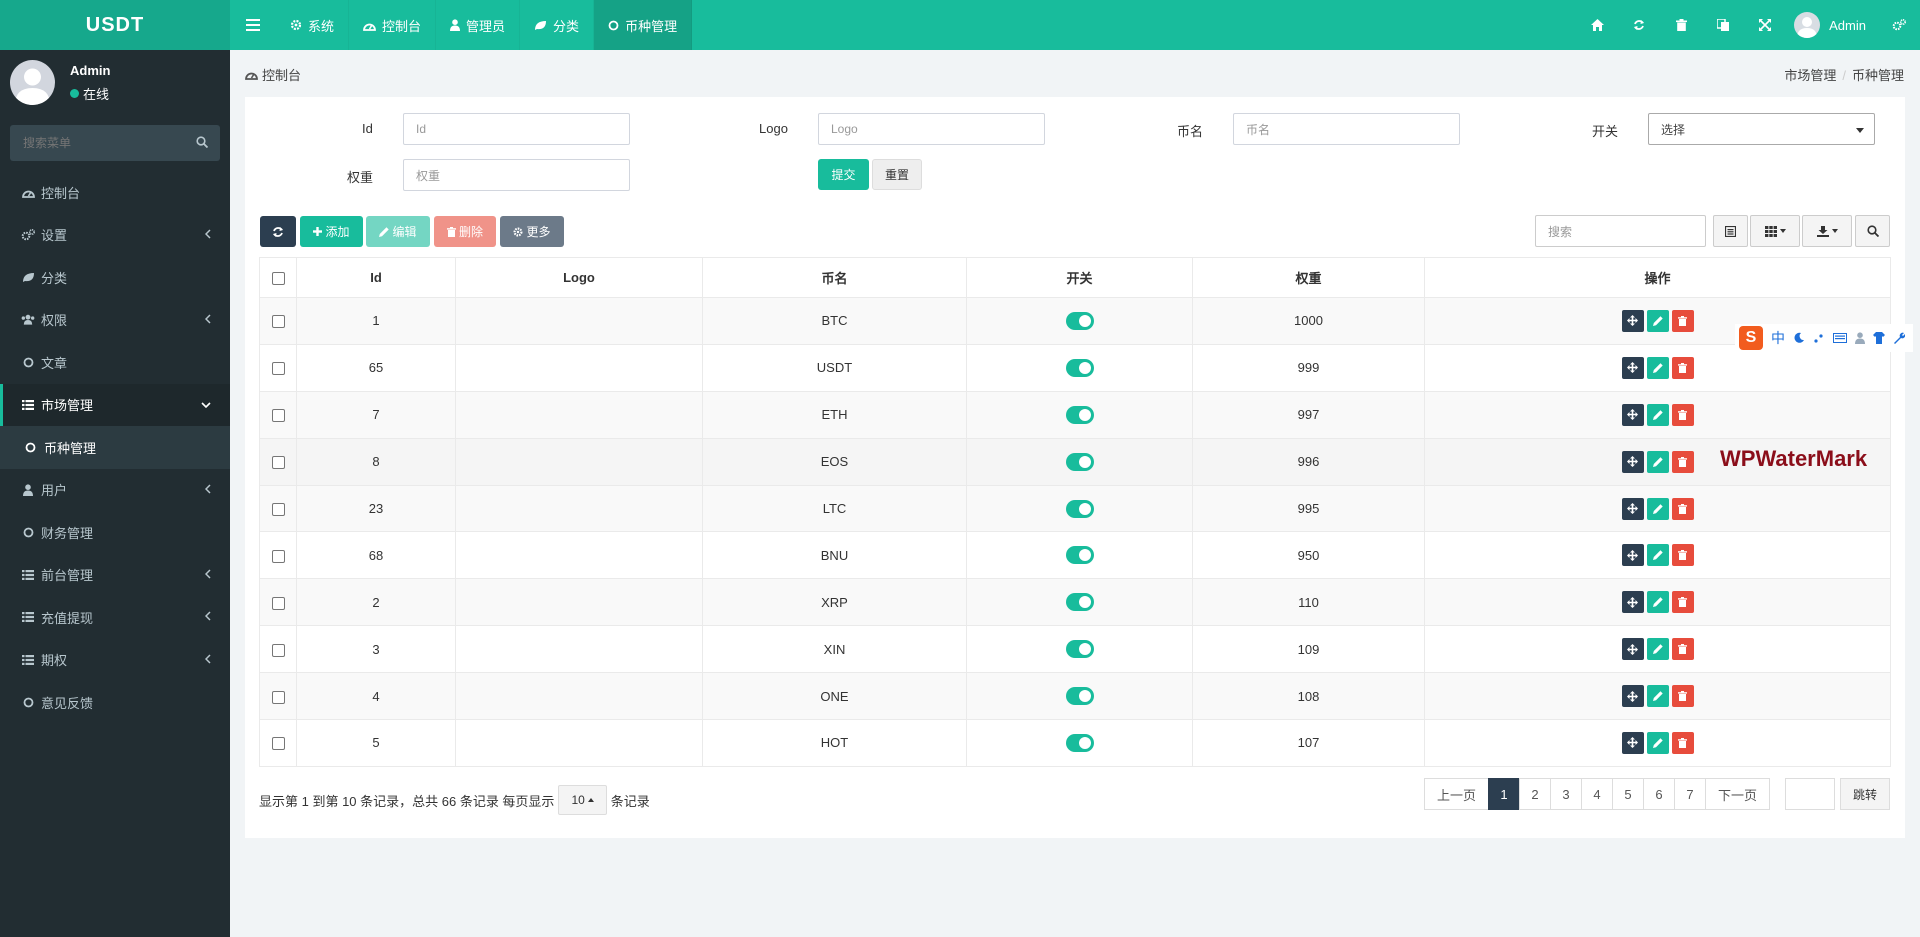 This screenshot has height=937, width=1920. Describe the element at coordinates (1899, 338) in the screenshot. I see `wrench-icon` at that location.